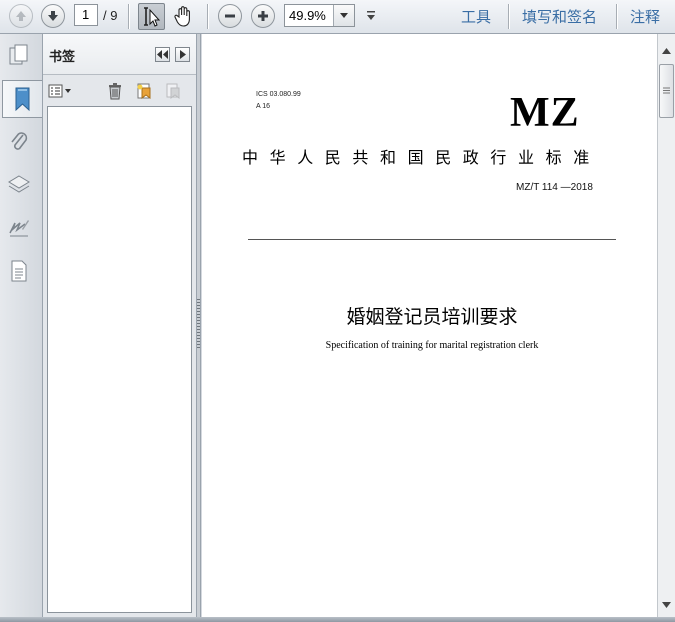  Describe the element at coordinates (62, 57) in the screenshot. I see `panel-title: 书签` at that location.